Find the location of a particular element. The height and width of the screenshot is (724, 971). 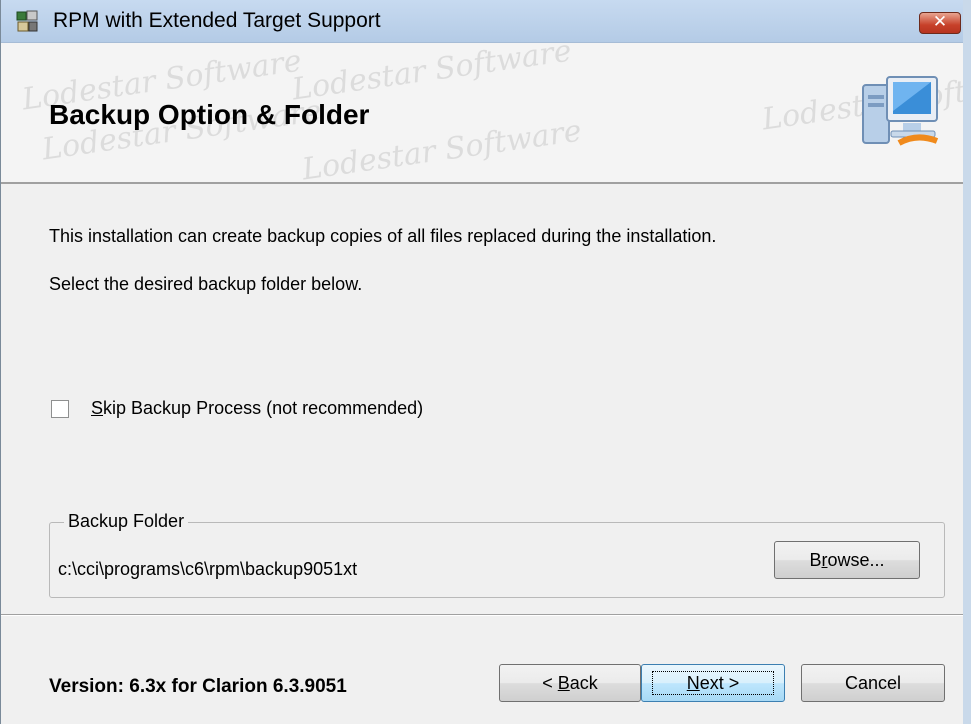

installer-app-icon is located at coordinates (27, 21).